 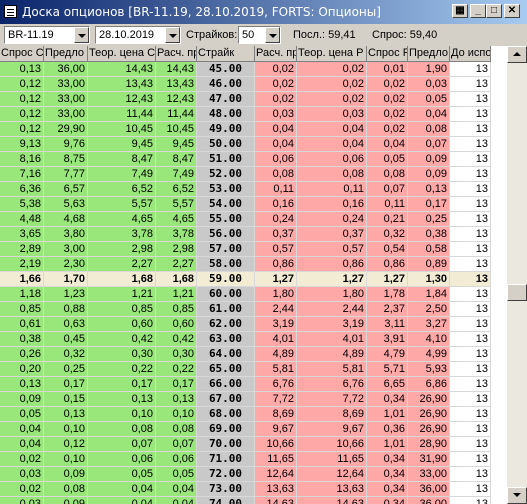 What do you see at coordinates (226, 444) in the screenshot?
I see `strike-cell: 70.00` at bounding box center [226, 444].